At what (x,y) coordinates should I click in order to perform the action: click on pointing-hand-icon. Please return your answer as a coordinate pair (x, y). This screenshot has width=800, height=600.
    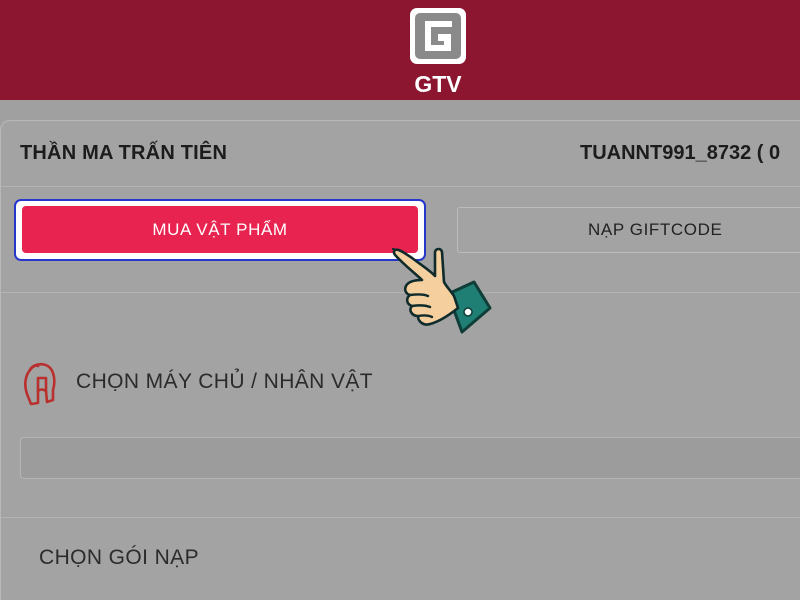
    Looking at the image, I should click on (442, 290).